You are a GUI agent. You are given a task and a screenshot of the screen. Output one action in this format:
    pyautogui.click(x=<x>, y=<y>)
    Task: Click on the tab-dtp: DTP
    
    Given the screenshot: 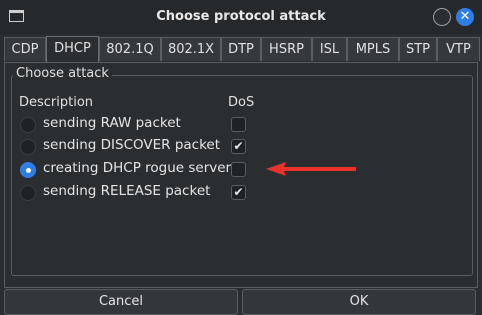 What is the action you would take?
    pyautogui.click(x=241, y=49)
    